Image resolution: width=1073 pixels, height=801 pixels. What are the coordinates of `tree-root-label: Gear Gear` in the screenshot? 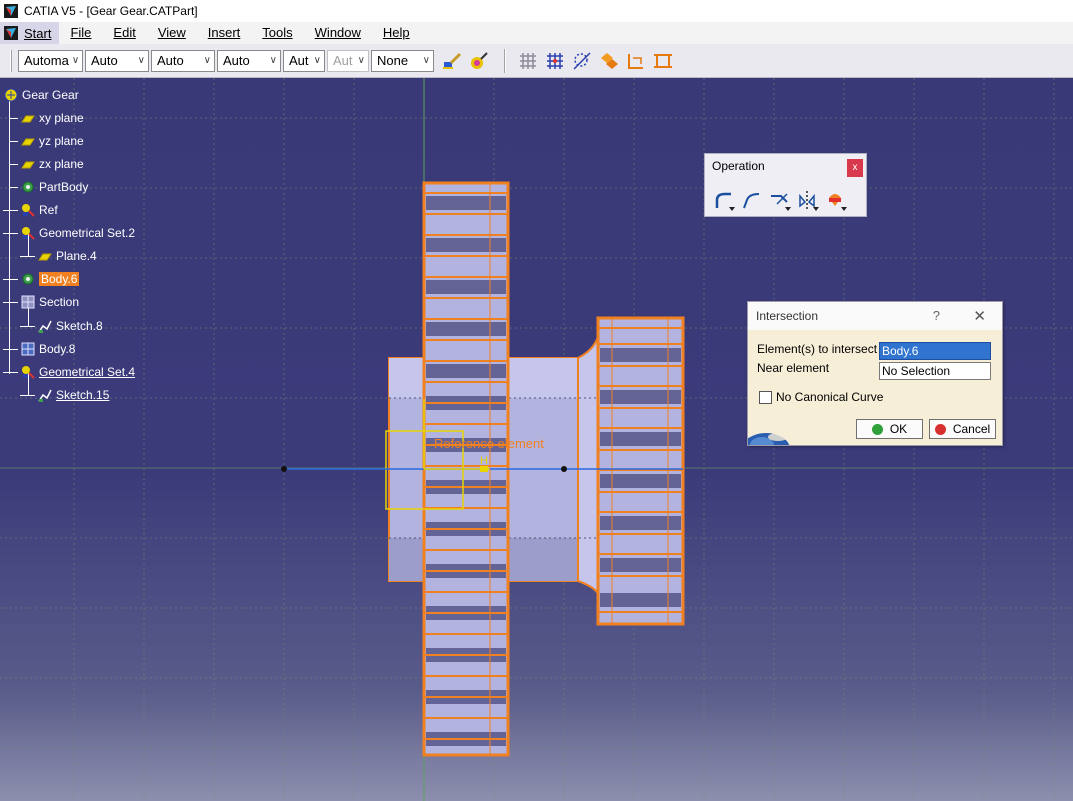 It's located at (50, 95).